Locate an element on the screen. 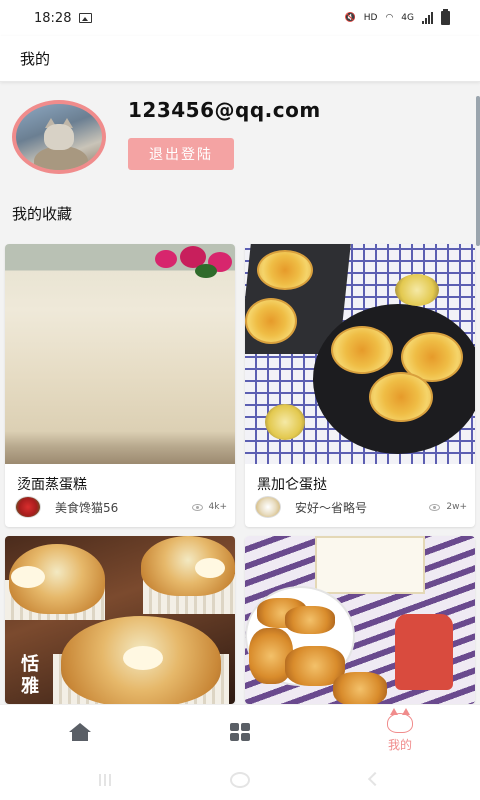 The width and height of the screenshot is (480, 800). title-bar: 我的 is located at coordinates (240, 59).